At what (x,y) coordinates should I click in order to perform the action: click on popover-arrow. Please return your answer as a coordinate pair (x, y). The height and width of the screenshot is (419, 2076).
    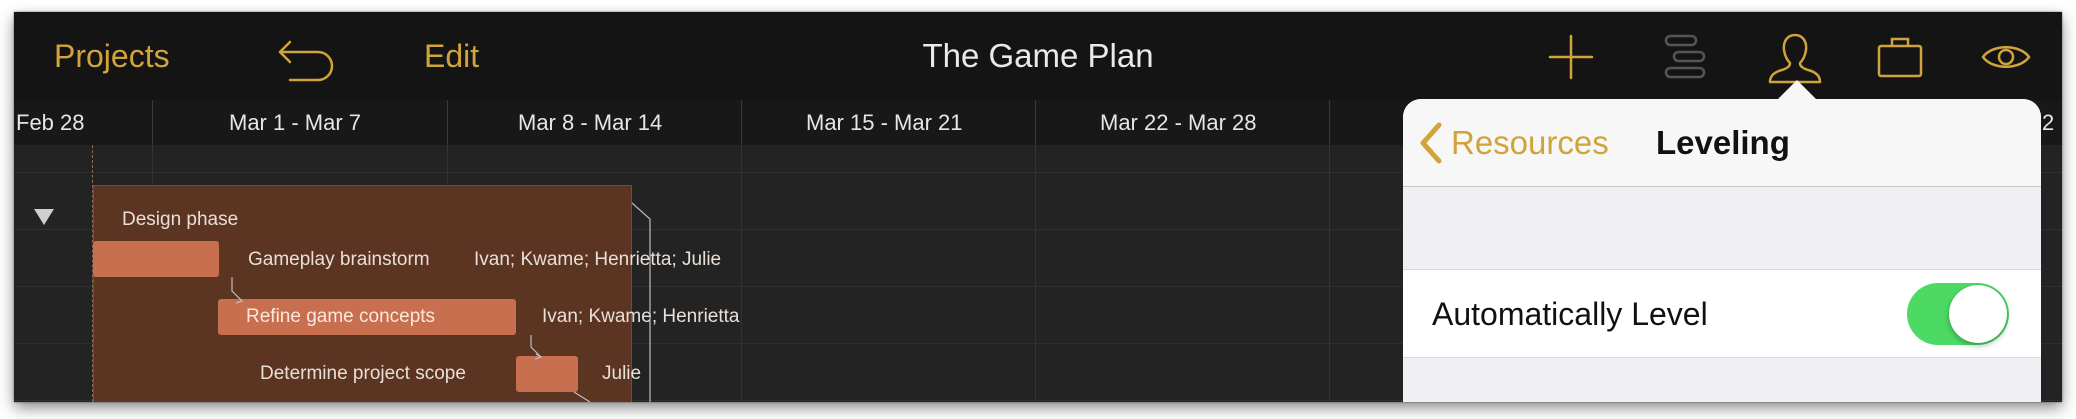
    Looking at the image, I should click on (1797, 90).